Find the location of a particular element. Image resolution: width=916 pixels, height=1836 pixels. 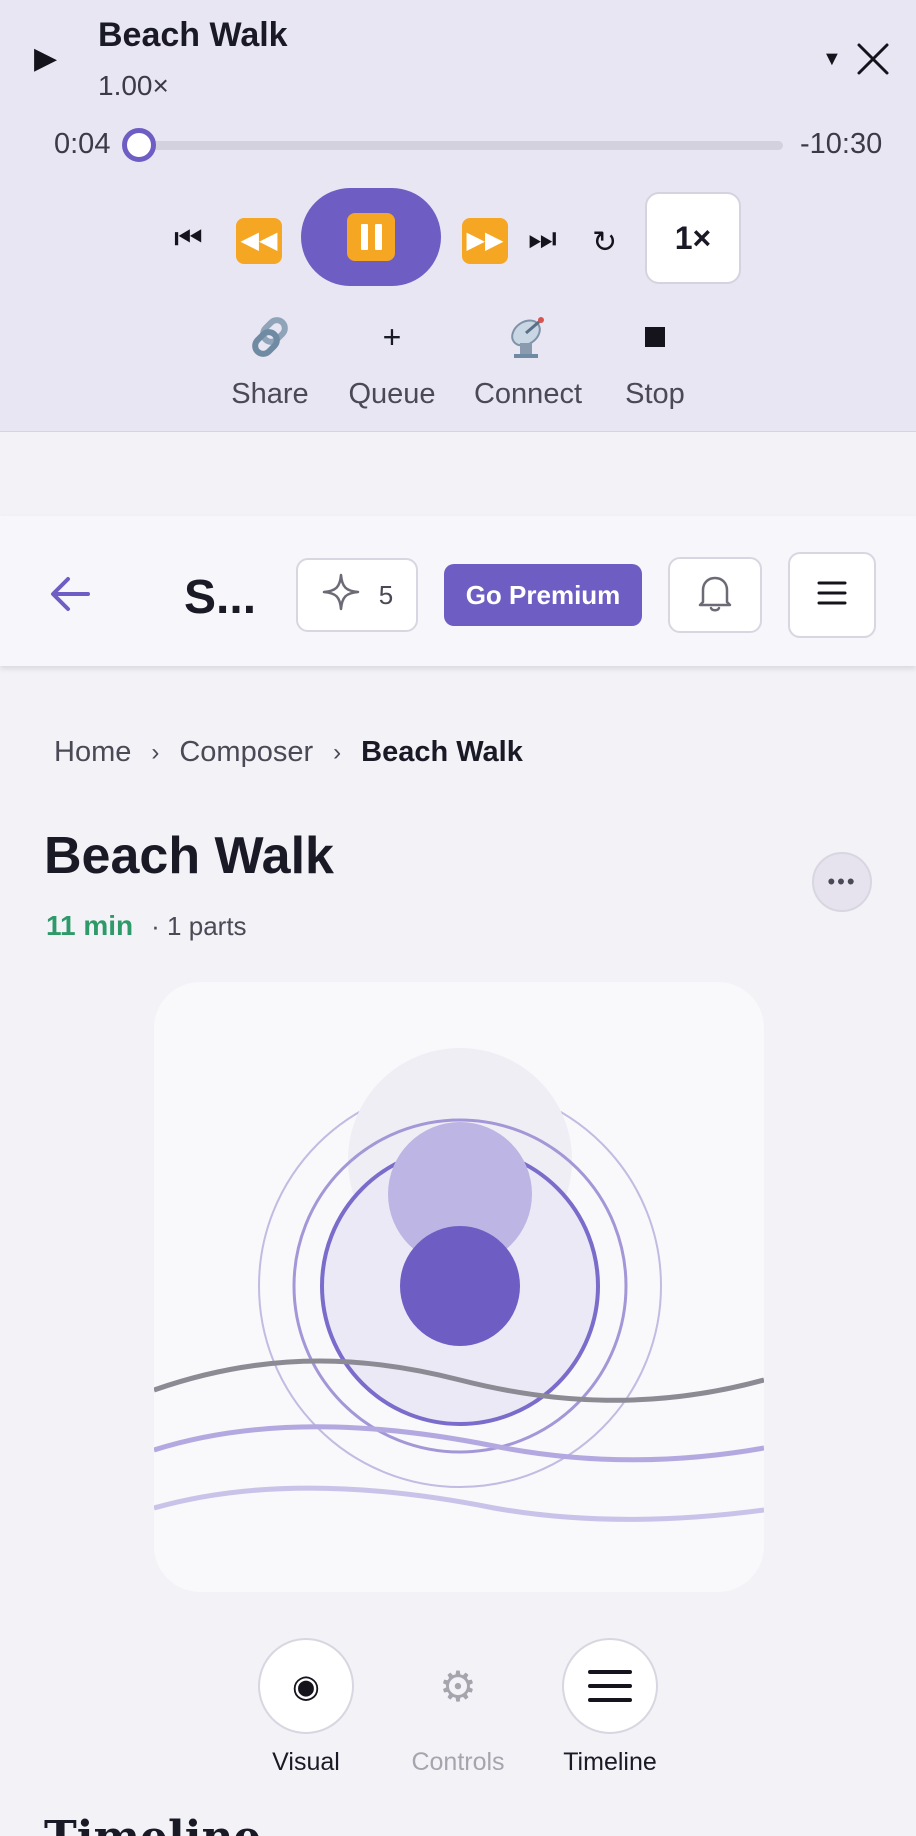

page-title: Beach Walk is located at coordinates (189, 856).